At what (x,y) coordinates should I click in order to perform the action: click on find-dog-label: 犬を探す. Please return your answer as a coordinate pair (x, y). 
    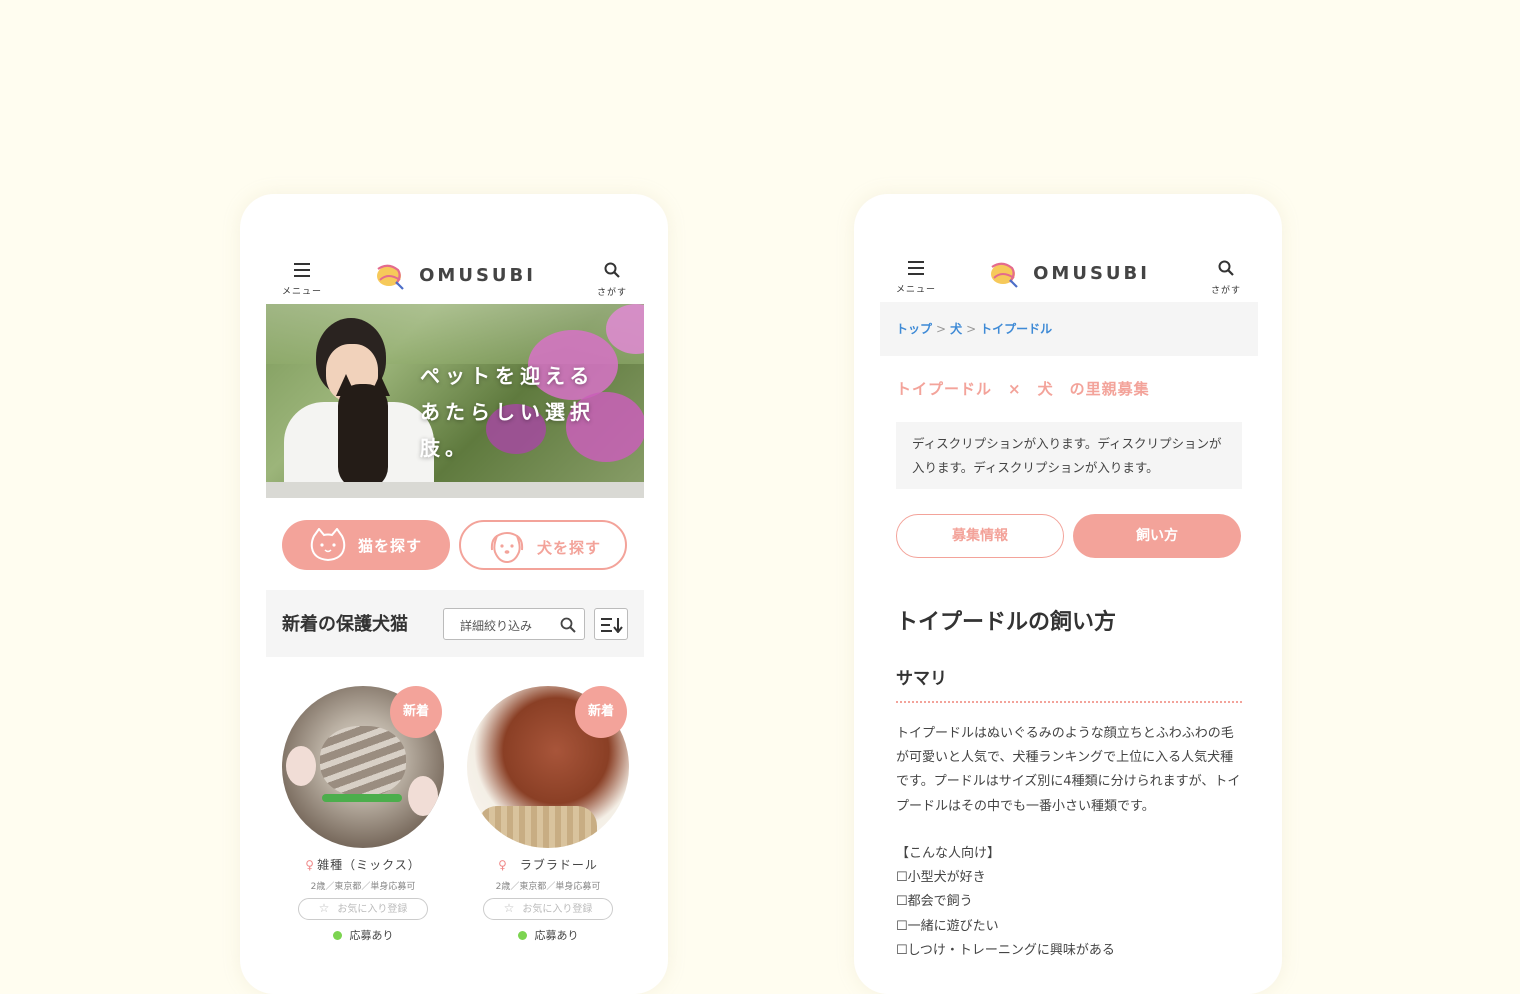
    Looking at the image, I should click on (569, 548).